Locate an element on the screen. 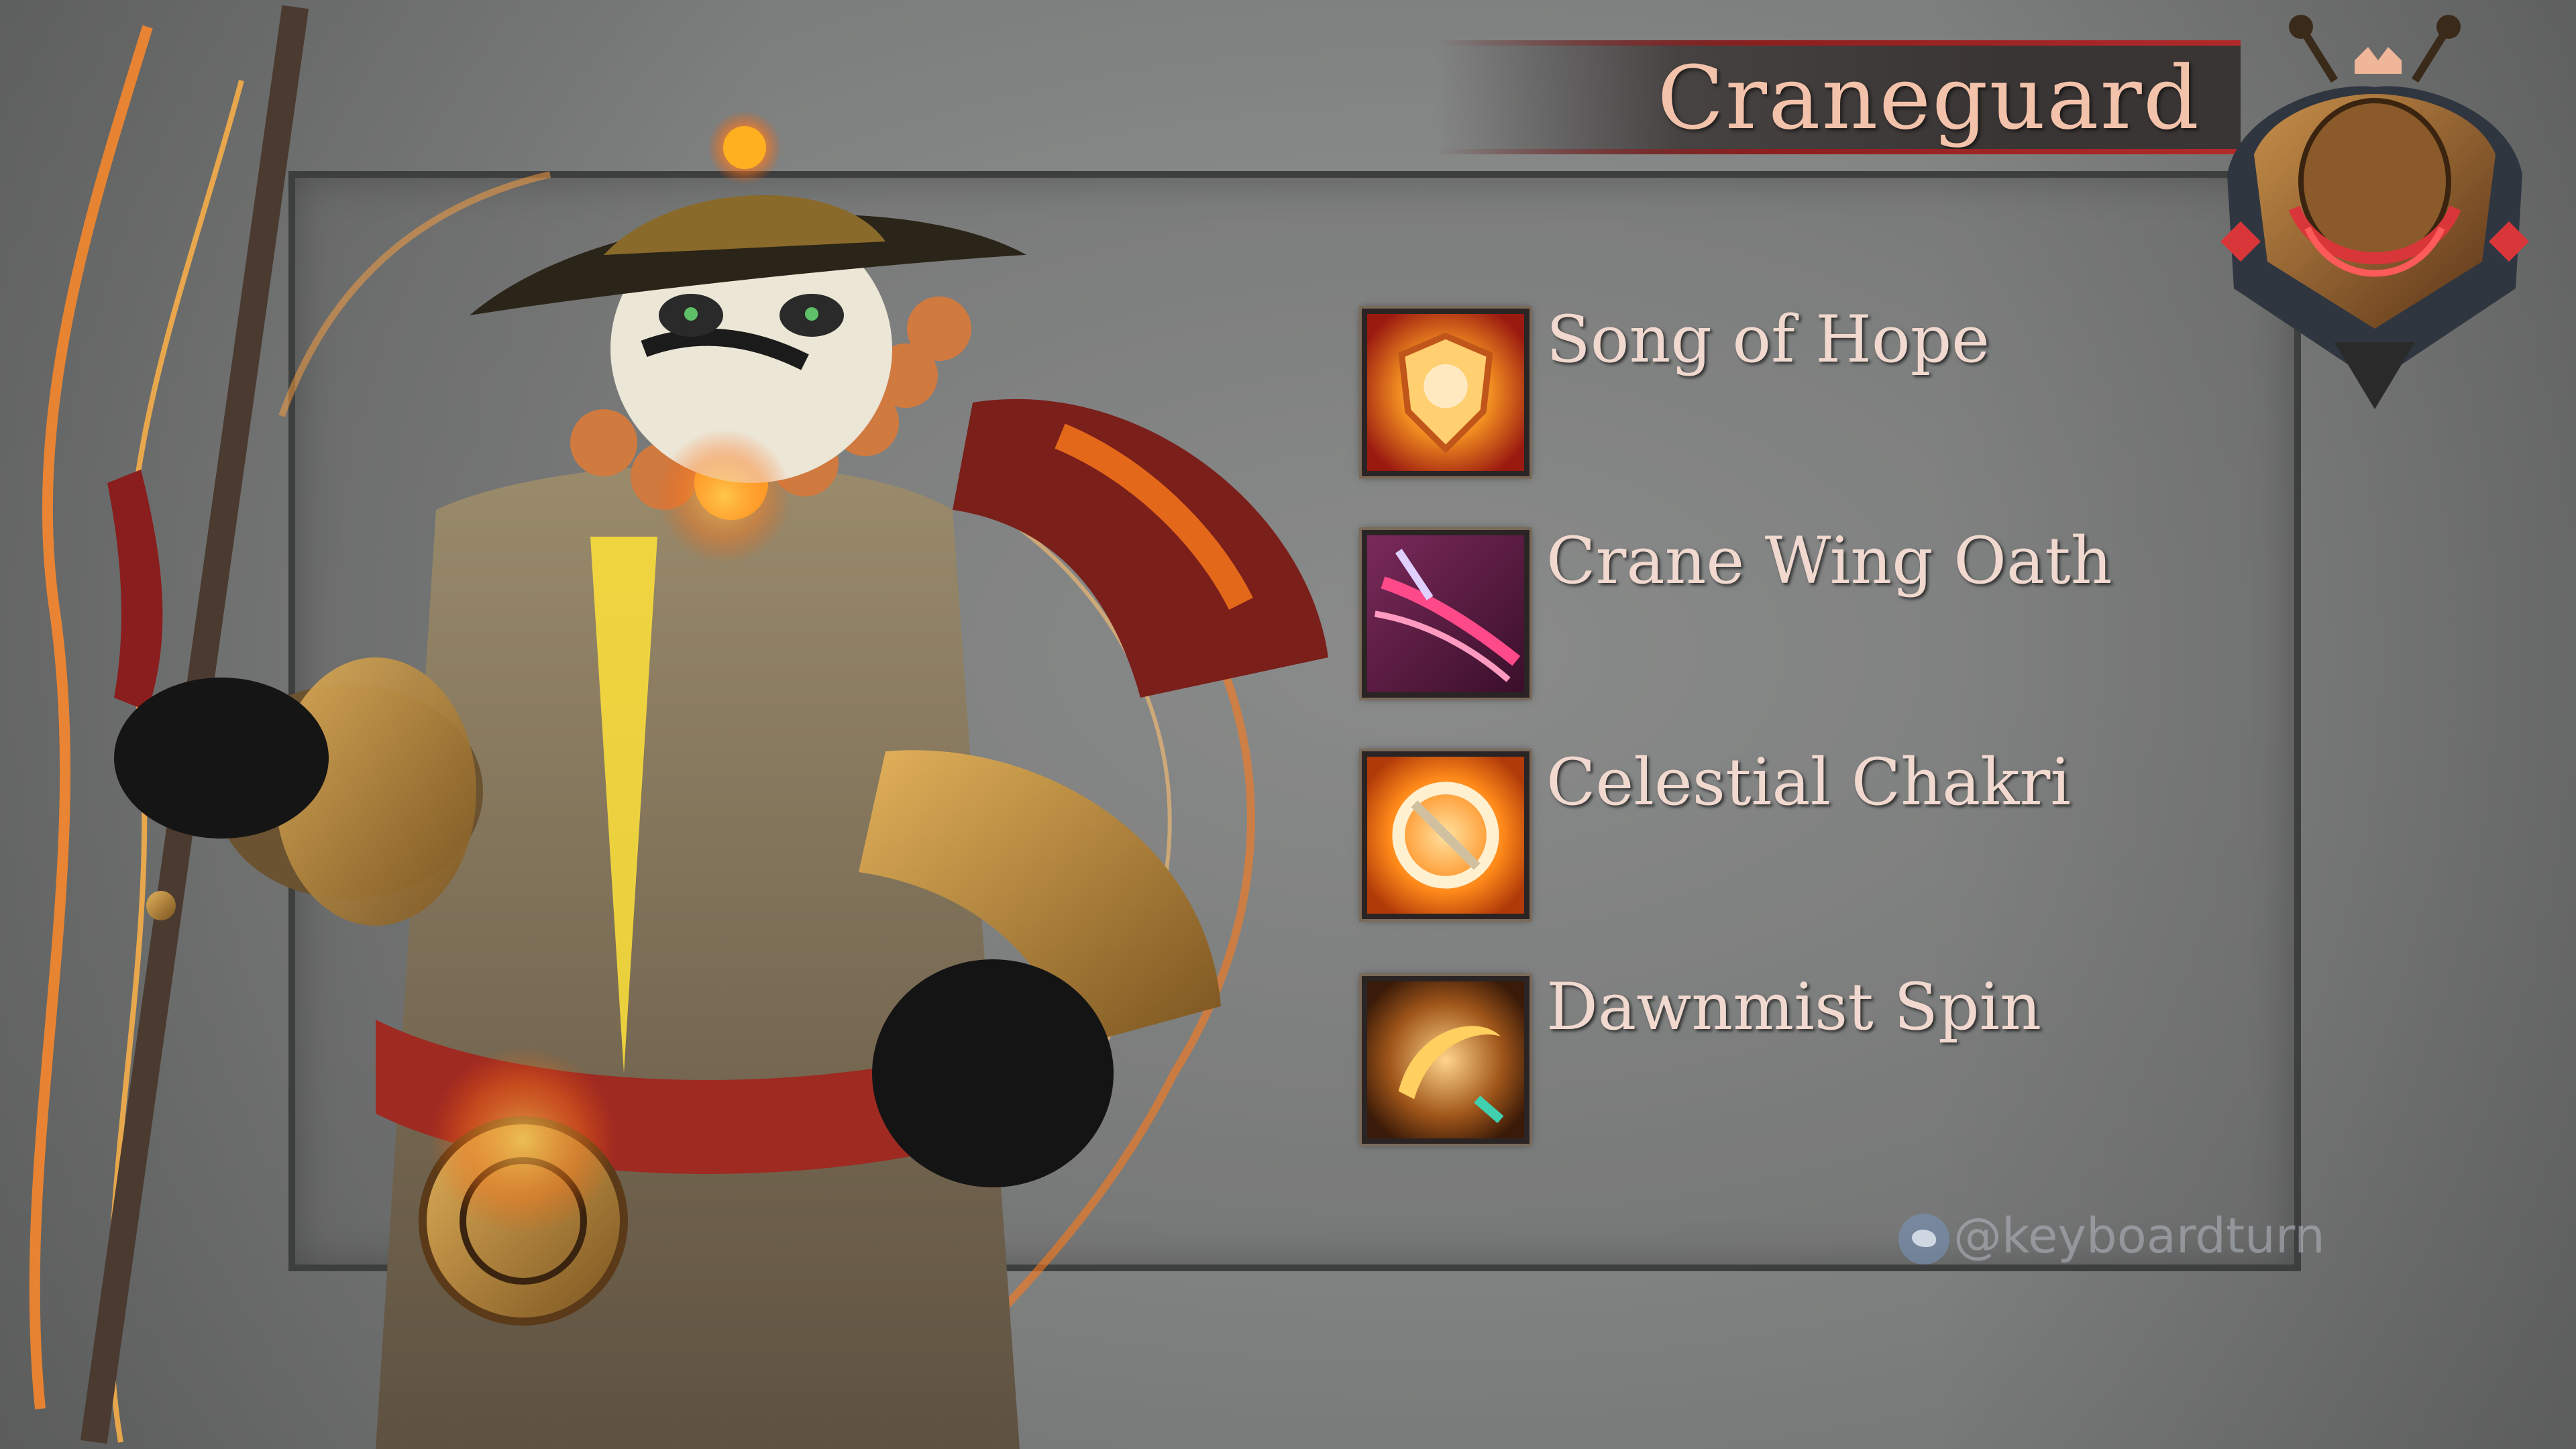  ability-label: Crane Wing Oath is located at coordinates (1829, 560).